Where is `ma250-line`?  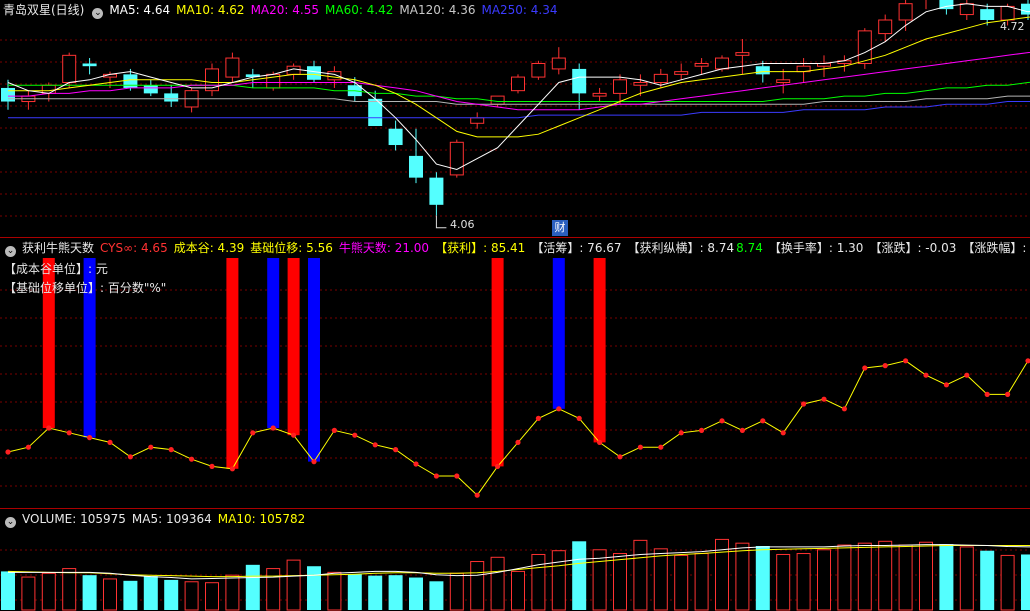 ma250-line is located at coordinates (519, 110).